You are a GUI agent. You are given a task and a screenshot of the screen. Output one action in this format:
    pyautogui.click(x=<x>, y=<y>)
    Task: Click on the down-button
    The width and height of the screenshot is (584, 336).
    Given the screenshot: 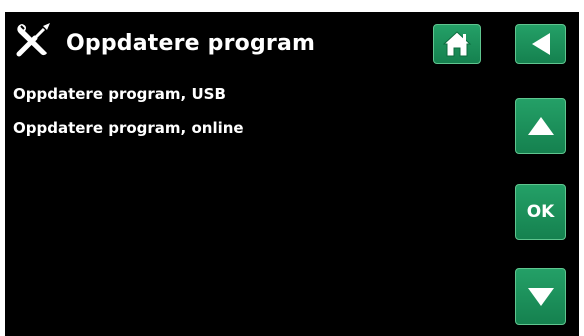 What is the action you would take?
    pyautogui.click(x=540, y=296)
    